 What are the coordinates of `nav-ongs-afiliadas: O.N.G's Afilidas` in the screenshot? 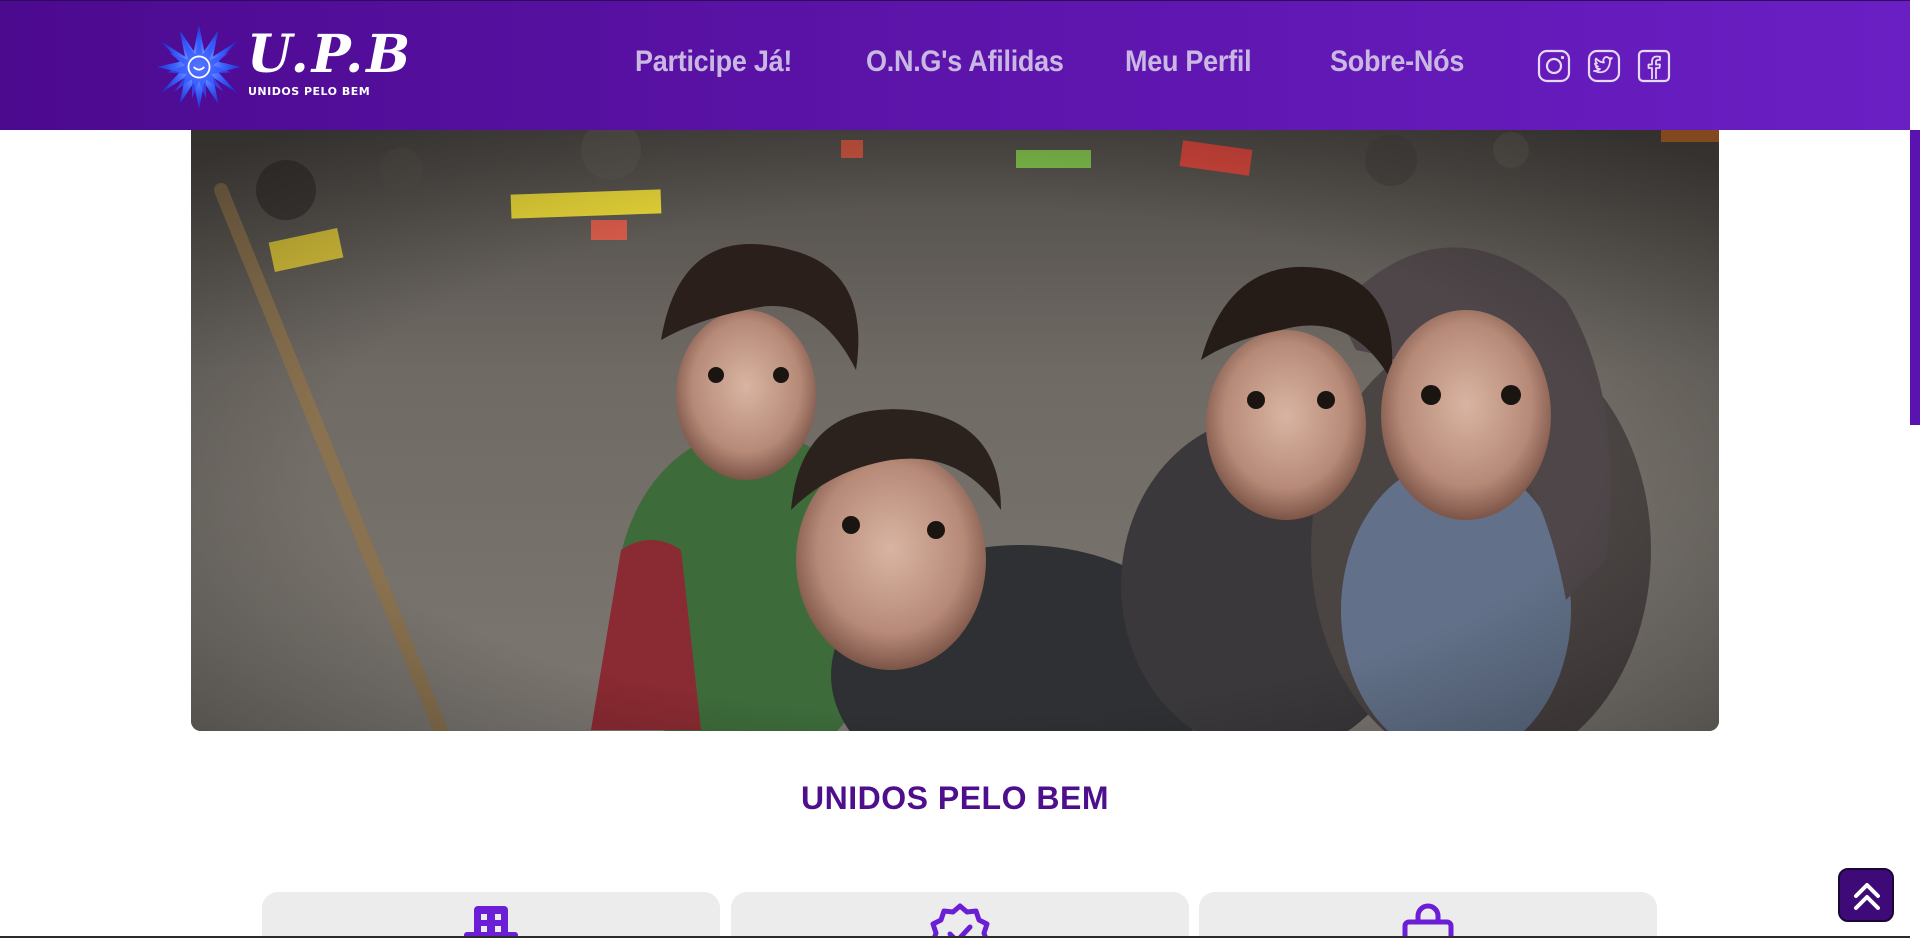 It's located at (965, 62).